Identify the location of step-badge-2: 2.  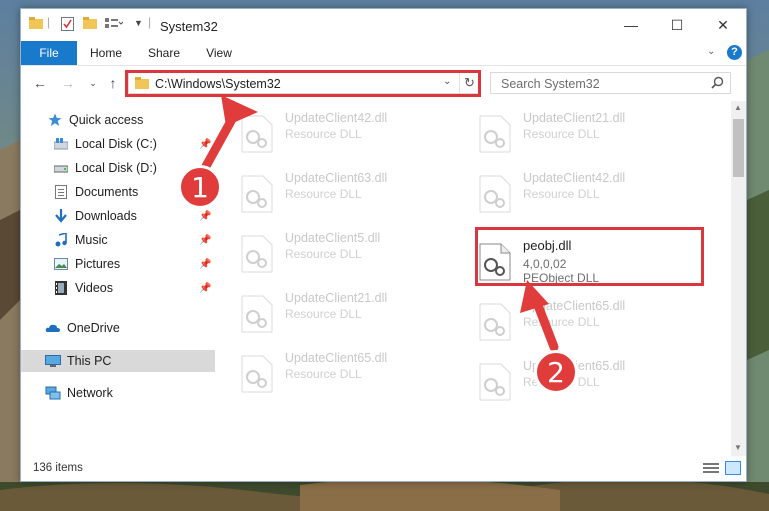
(556, 372).